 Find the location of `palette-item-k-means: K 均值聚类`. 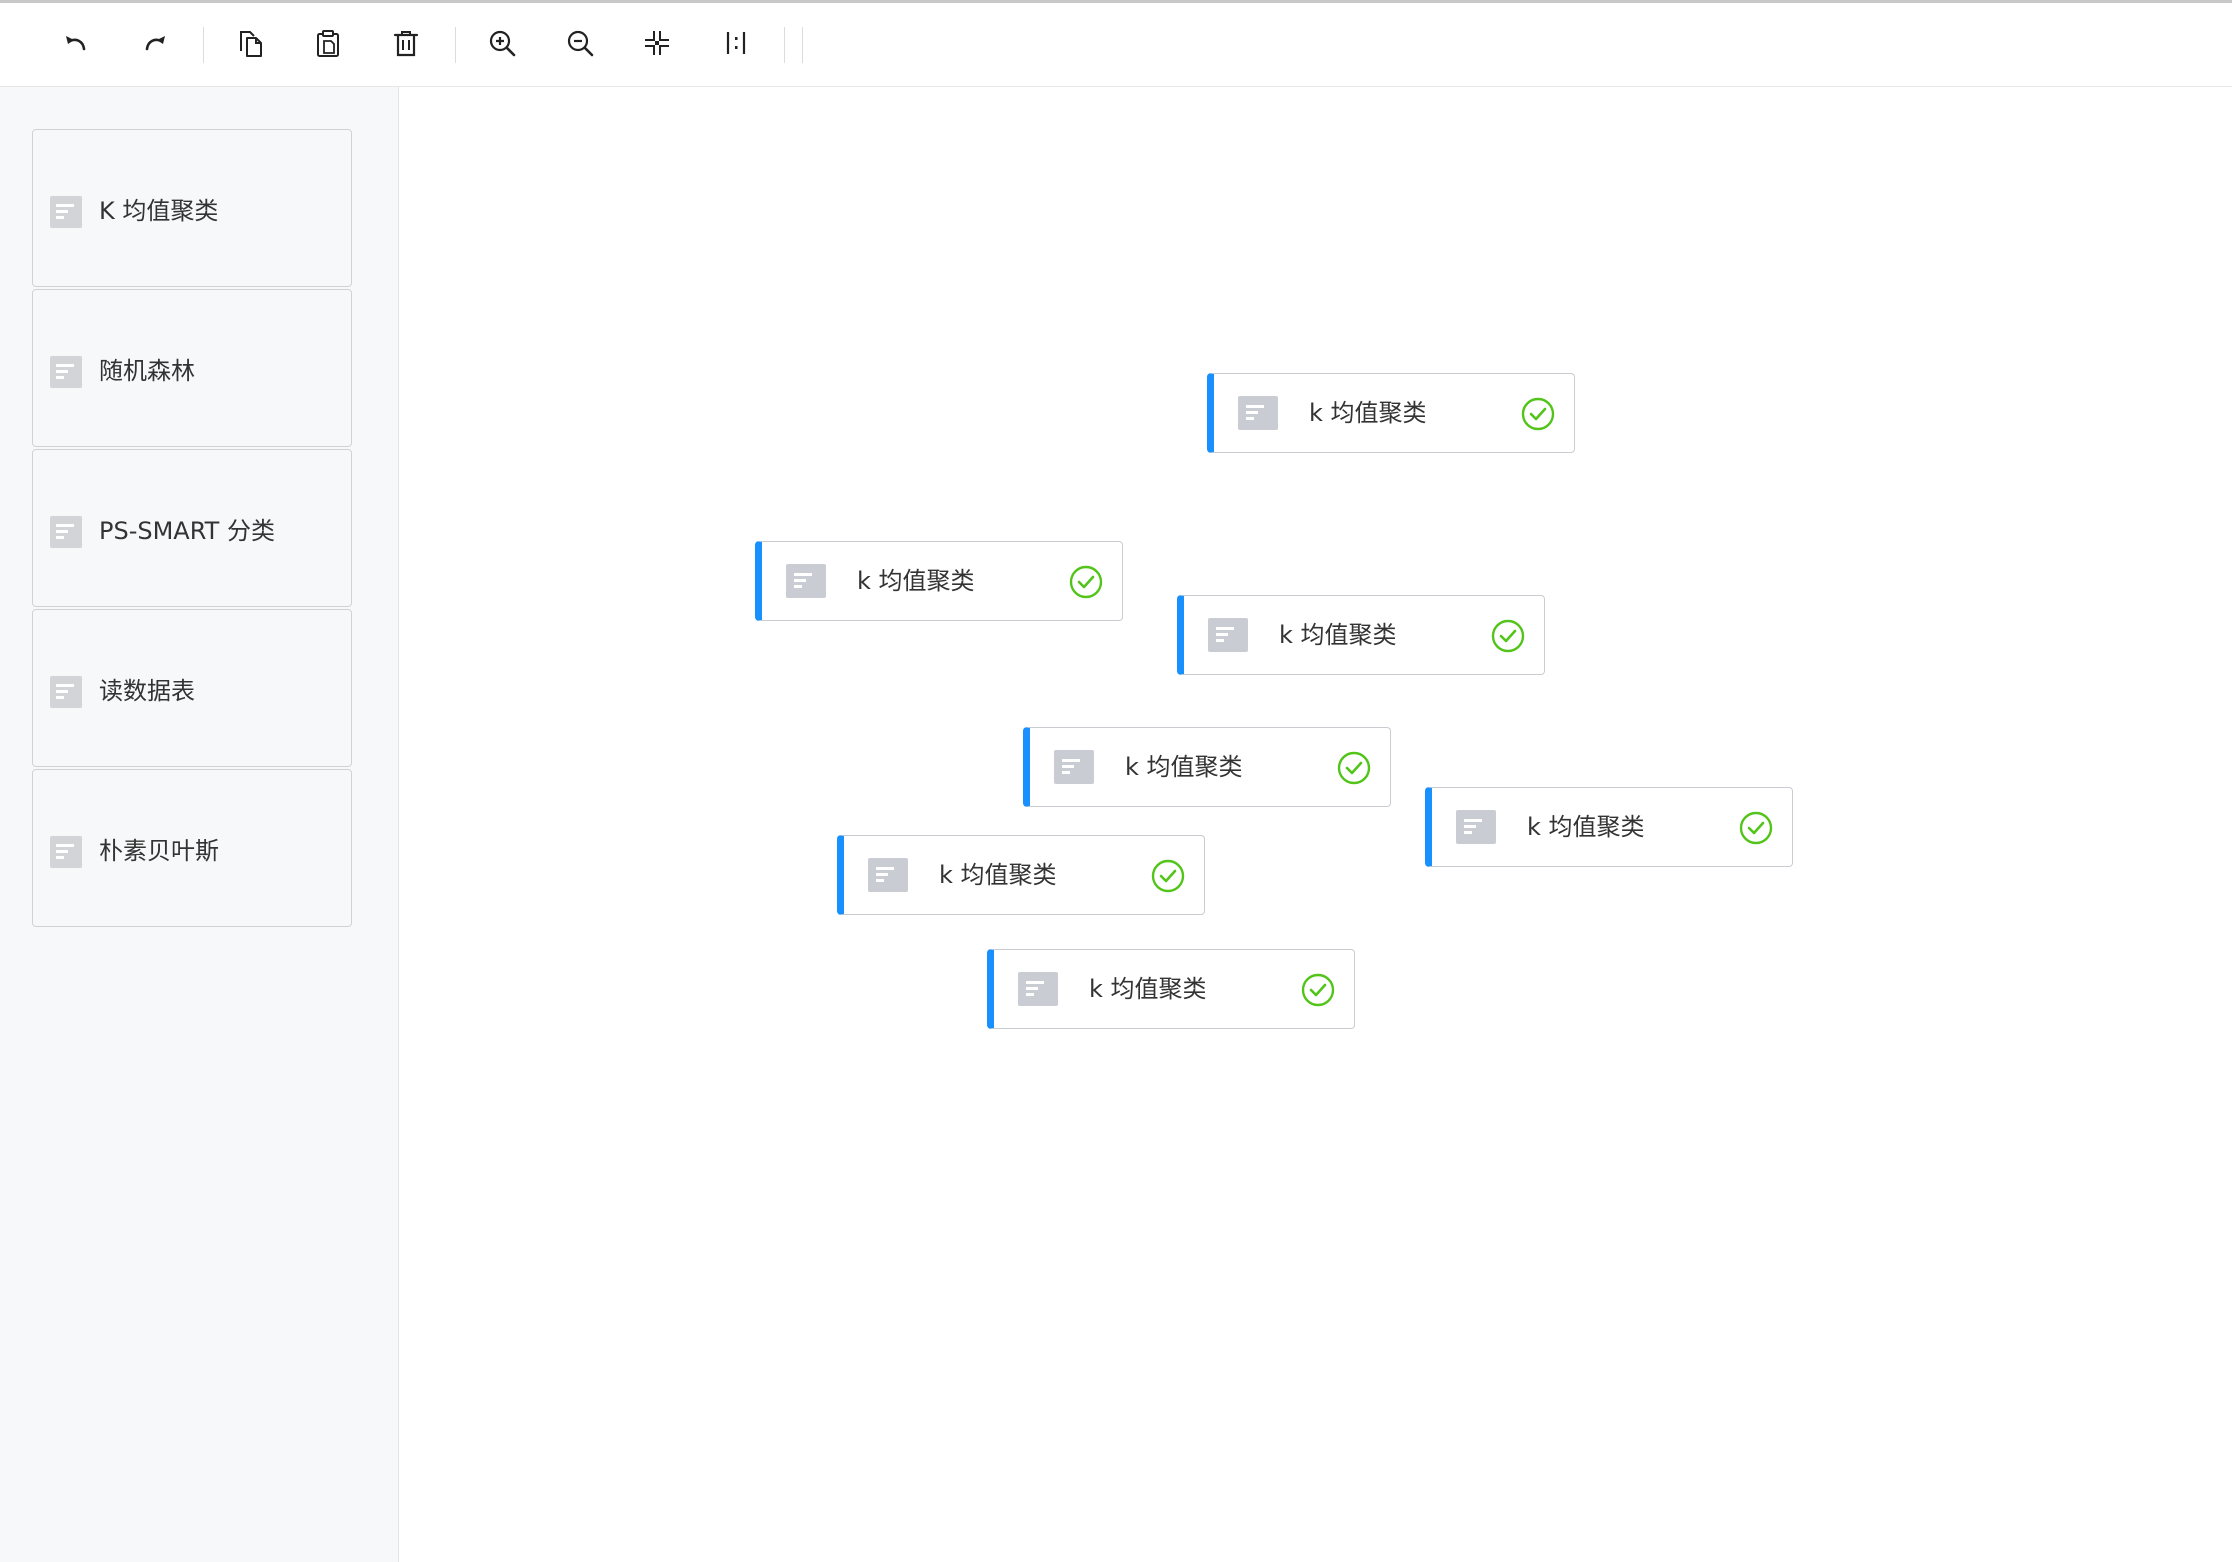

palette-item-k-means: K 均值聚类 is located at coordinates (192, 208).